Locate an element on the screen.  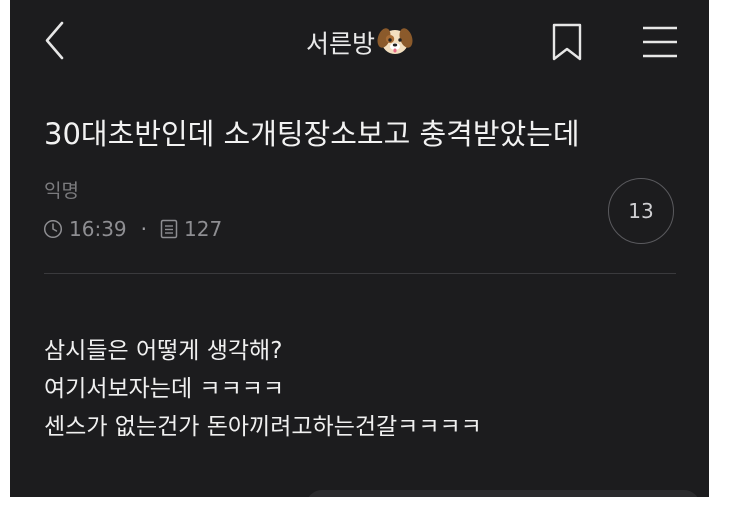
post-time: 16:39 is located at coordinates (98, 229).